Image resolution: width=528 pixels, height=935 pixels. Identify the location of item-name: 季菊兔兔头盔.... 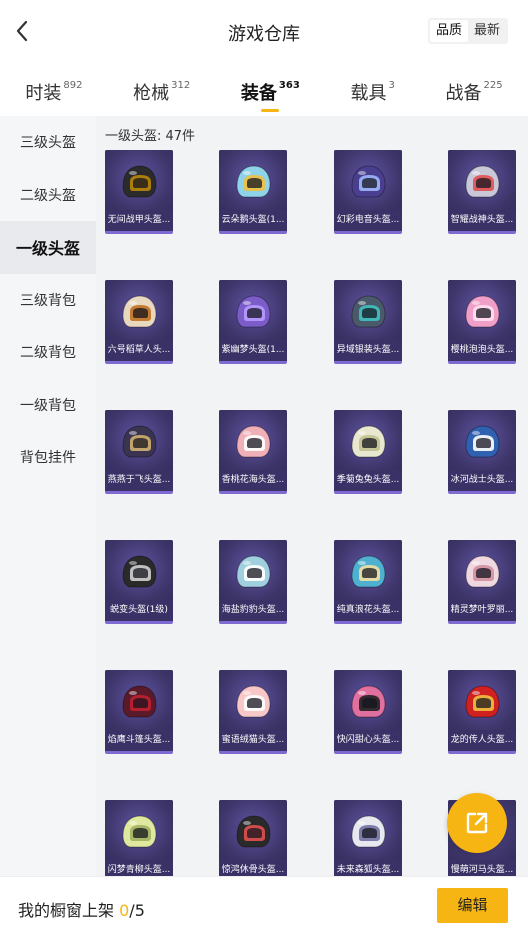
(368, 480).